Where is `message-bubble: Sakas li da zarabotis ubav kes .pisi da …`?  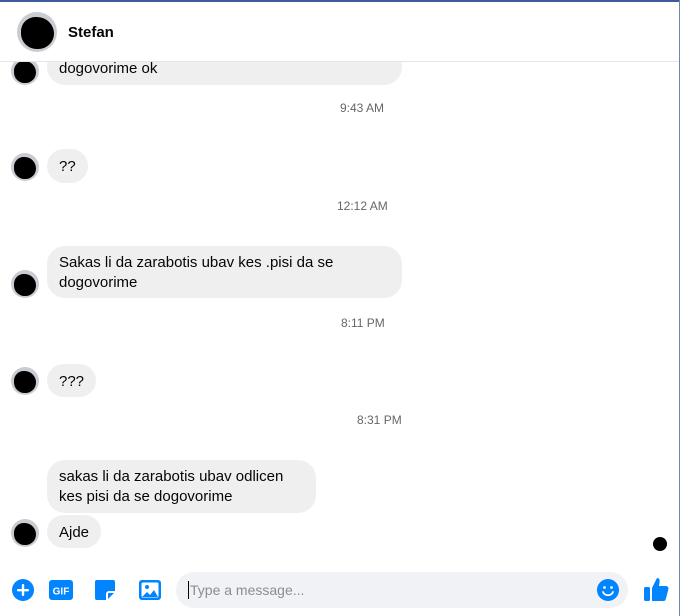 message-bubble: Sakas li da zarabotis ubav kes .pisi da … is located at coordinates (224, 272).